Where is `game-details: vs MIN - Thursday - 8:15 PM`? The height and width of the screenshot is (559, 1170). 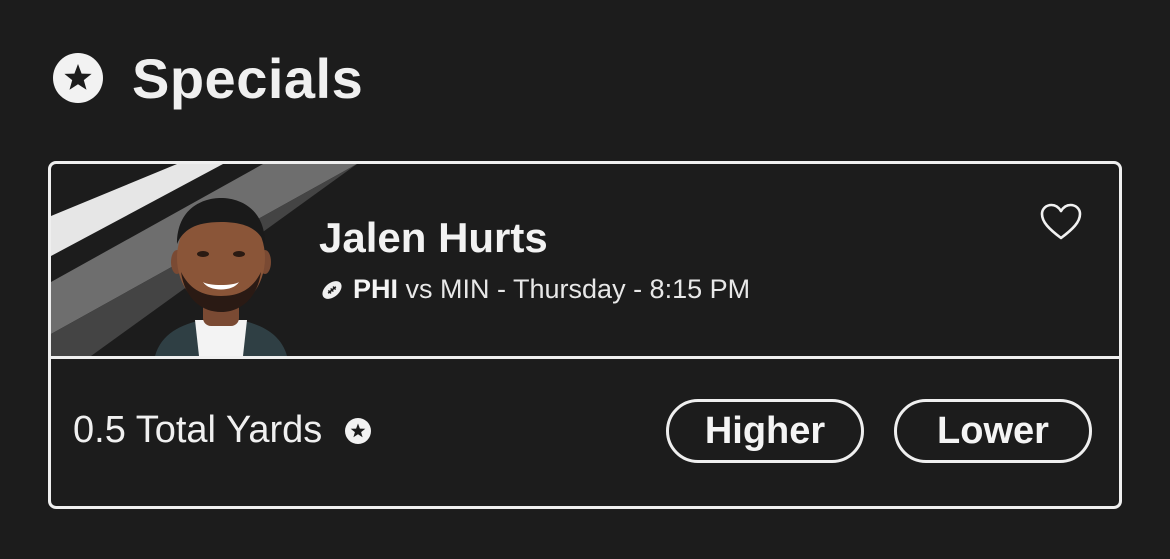
game-details: vs MIN - Thursday - 8:15 PM is located at coordinates (574, 289).